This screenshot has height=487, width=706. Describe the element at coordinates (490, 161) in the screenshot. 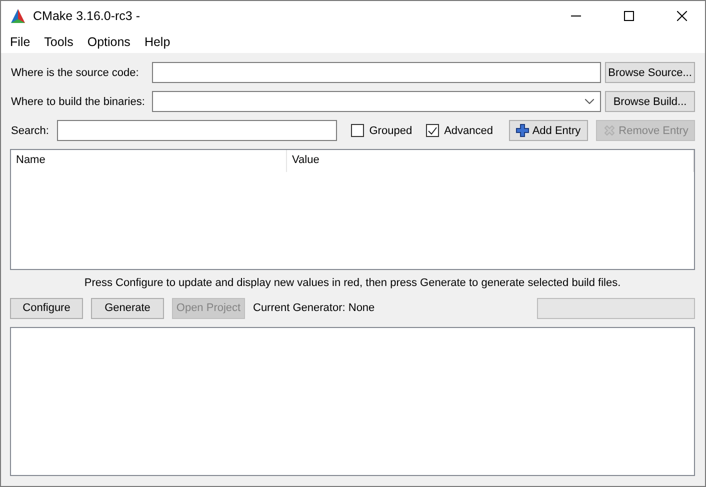

I see `column-header: Value` at that location.